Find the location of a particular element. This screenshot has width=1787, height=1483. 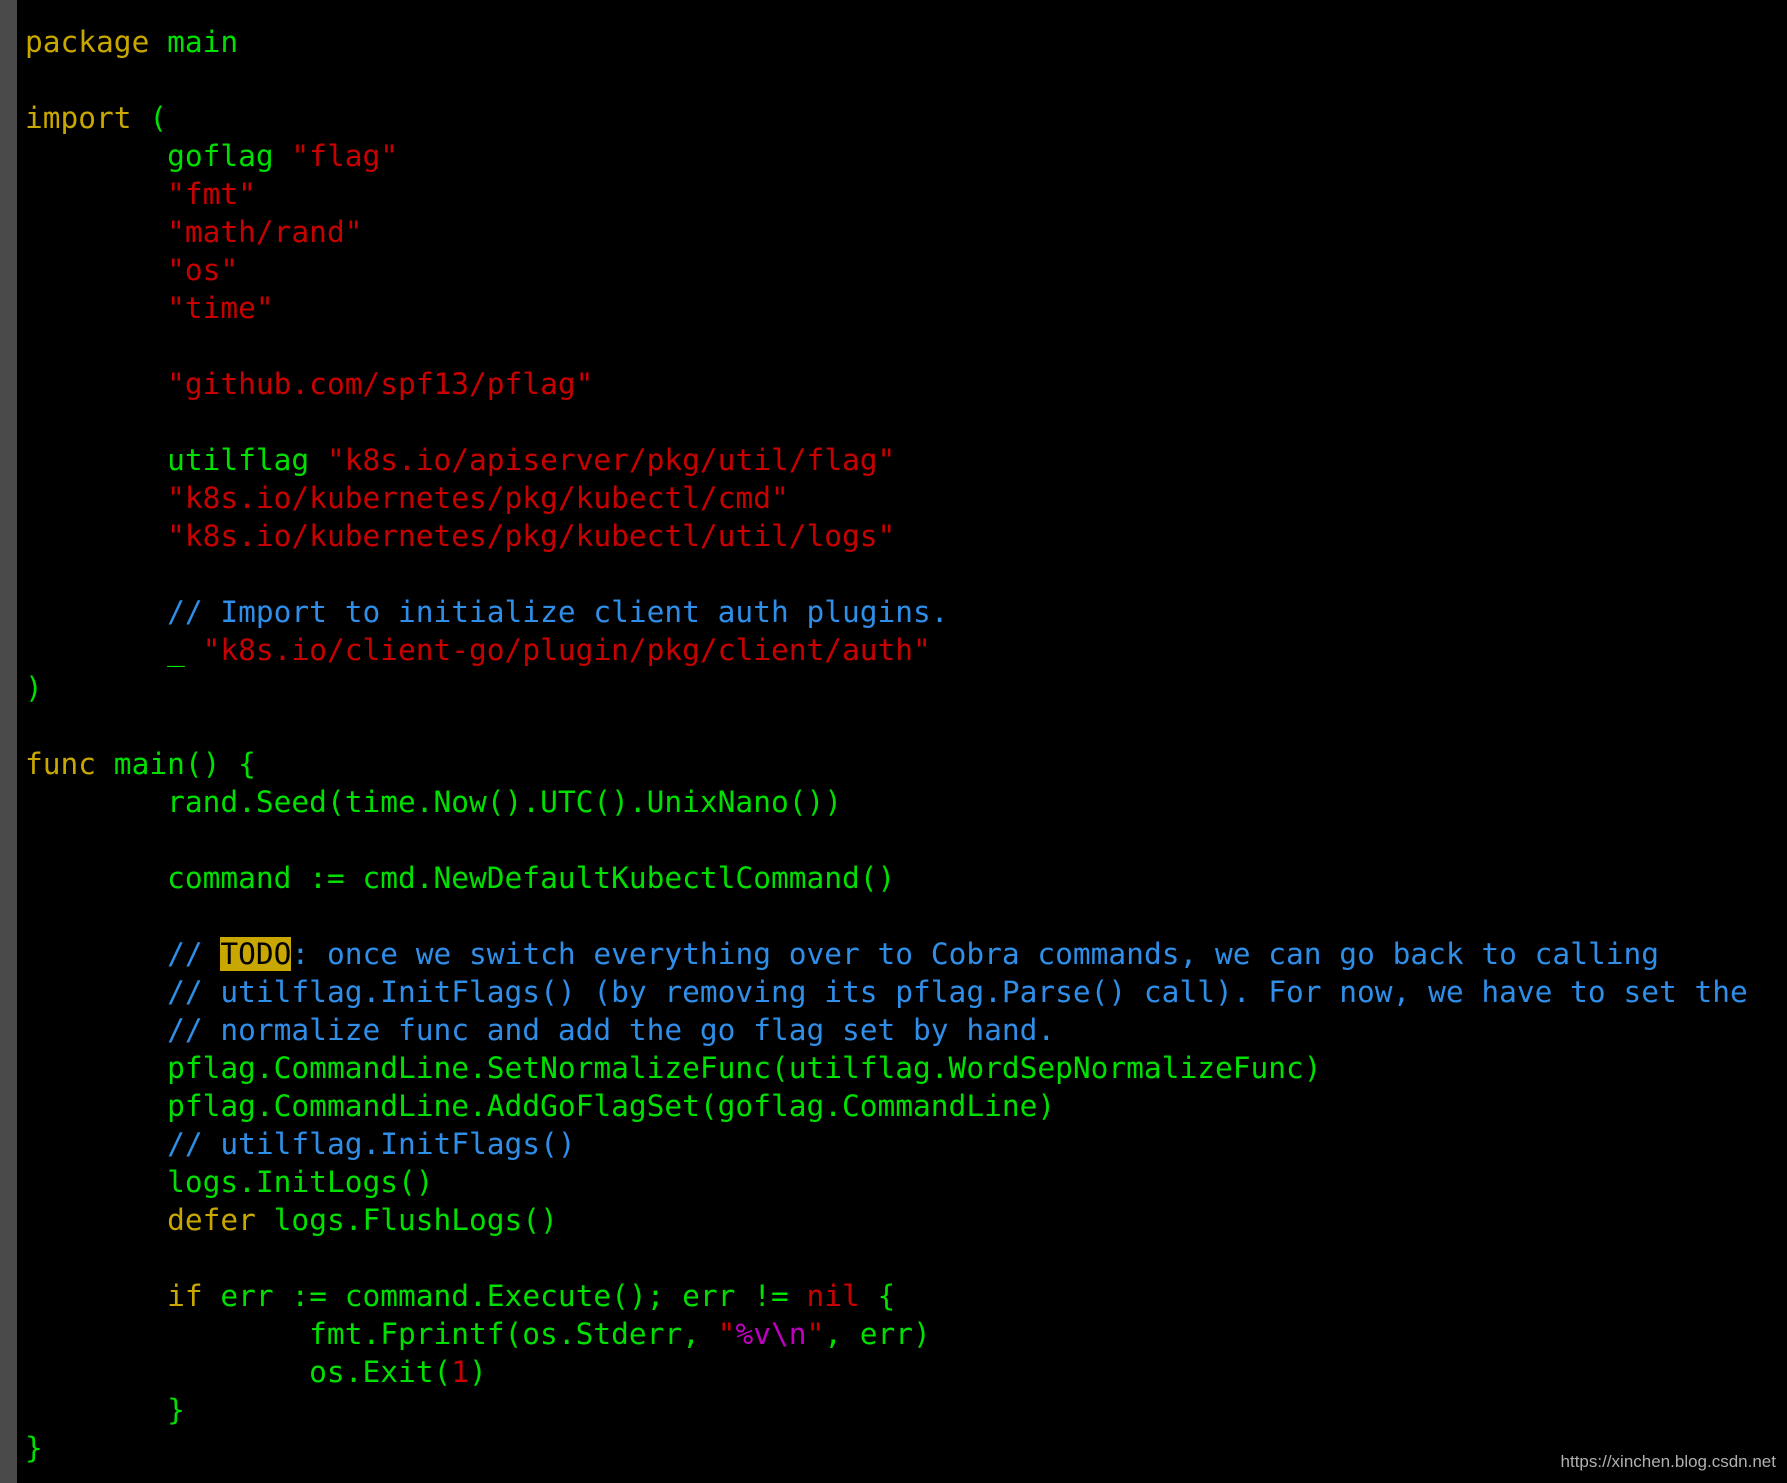

todo-highlight: TODO is located at coordinates (256, 954).